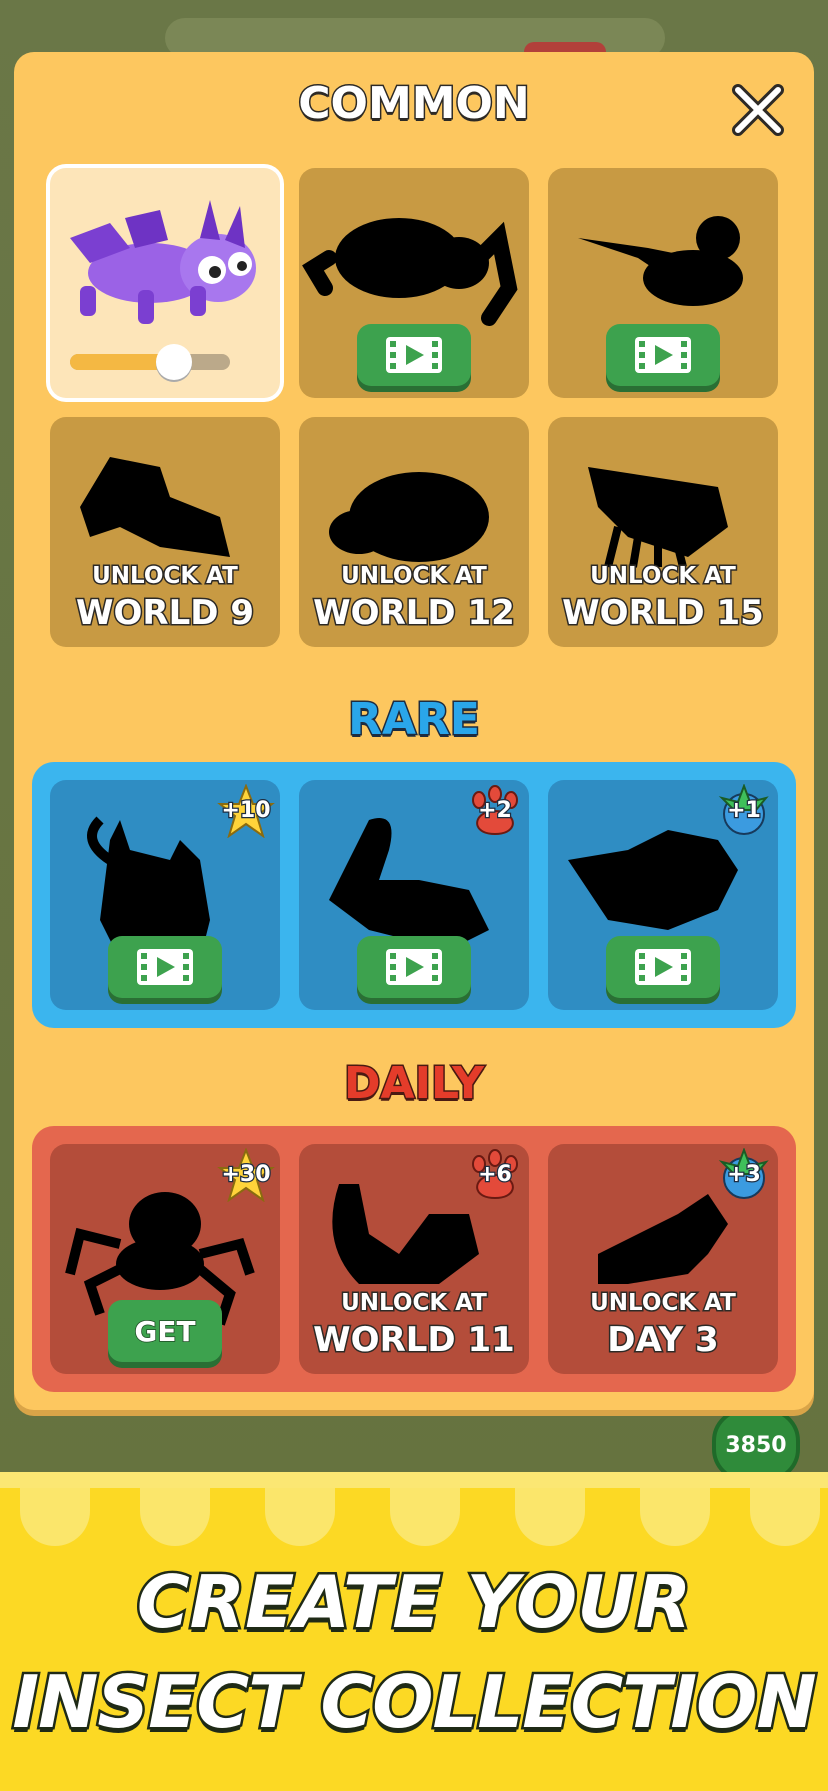 The height and width of the screenshot is (1791, 828). What do you see at coordinates (744, 1175) in the screenshot?
I see `reward-badge: +3` at bounding box center [744, 1175].